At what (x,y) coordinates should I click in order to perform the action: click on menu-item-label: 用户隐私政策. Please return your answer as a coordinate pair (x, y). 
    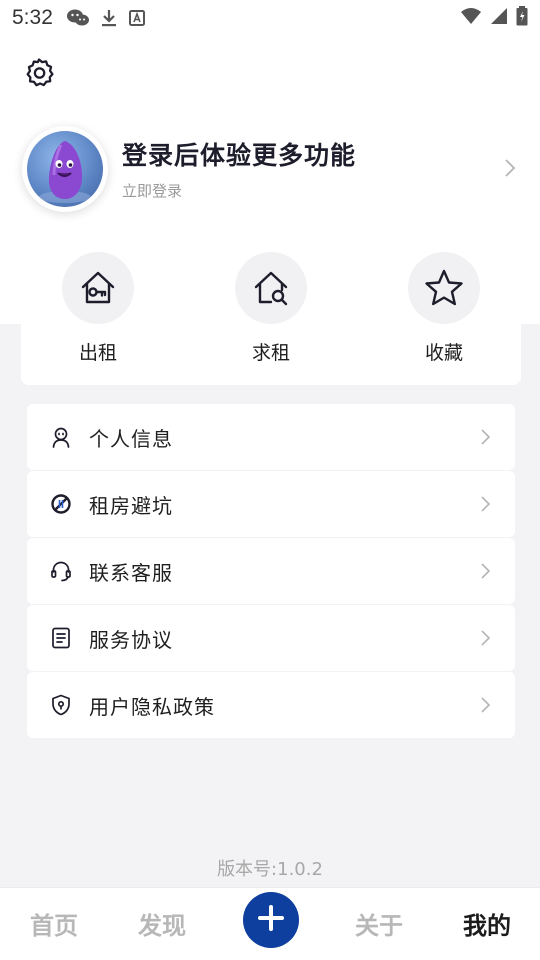
    Looking at the image, I should click on (152, 706).